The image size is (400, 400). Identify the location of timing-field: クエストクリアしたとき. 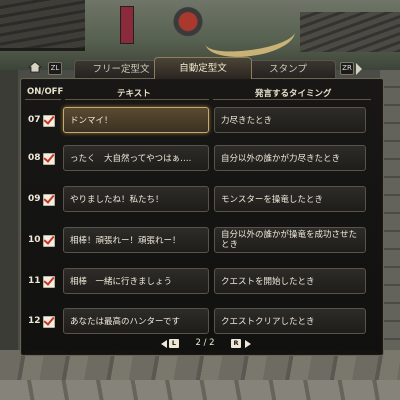
(290, 321).